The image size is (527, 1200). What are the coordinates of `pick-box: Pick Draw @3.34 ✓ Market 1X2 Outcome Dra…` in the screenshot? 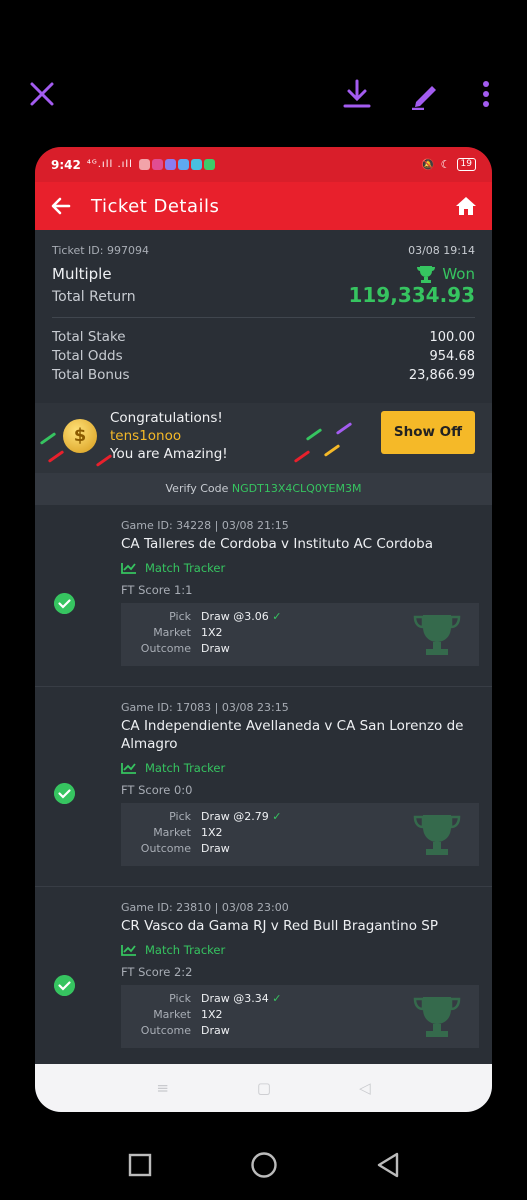 It's located at (300, 1016).